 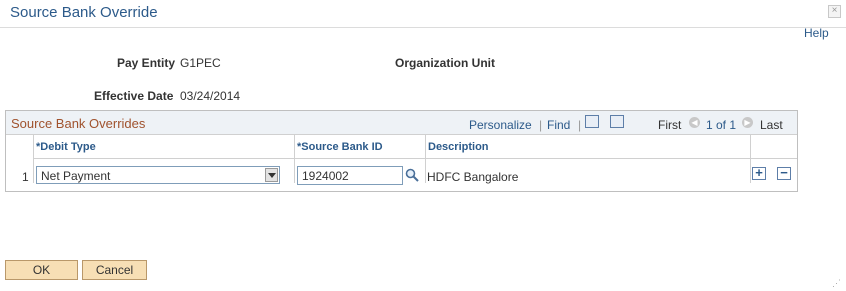 What do you see at coordinates (500, 125) in the screenshot?
I see `personalize-link: Personalize` at bounding box center [500, 125].